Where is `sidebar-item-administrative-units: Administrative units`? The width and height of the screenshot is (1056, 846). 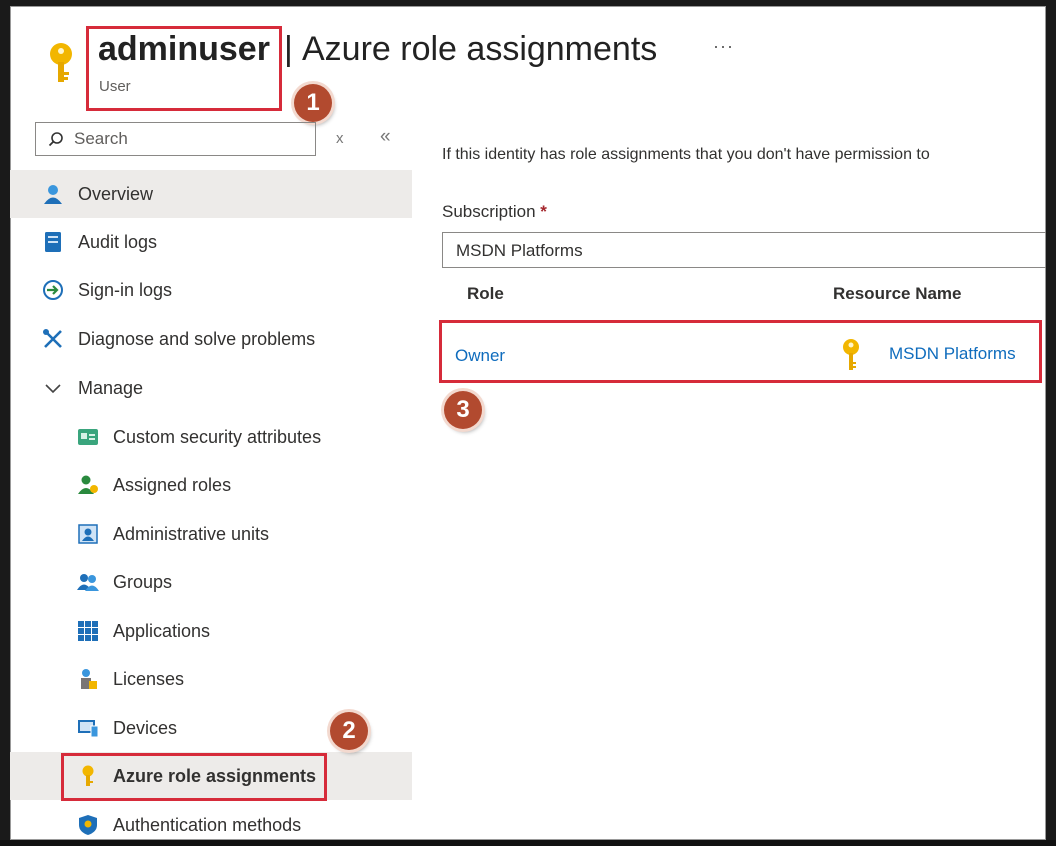 sidebar-item-administrative-units: Administrative units is located at coordinates (211, 534).